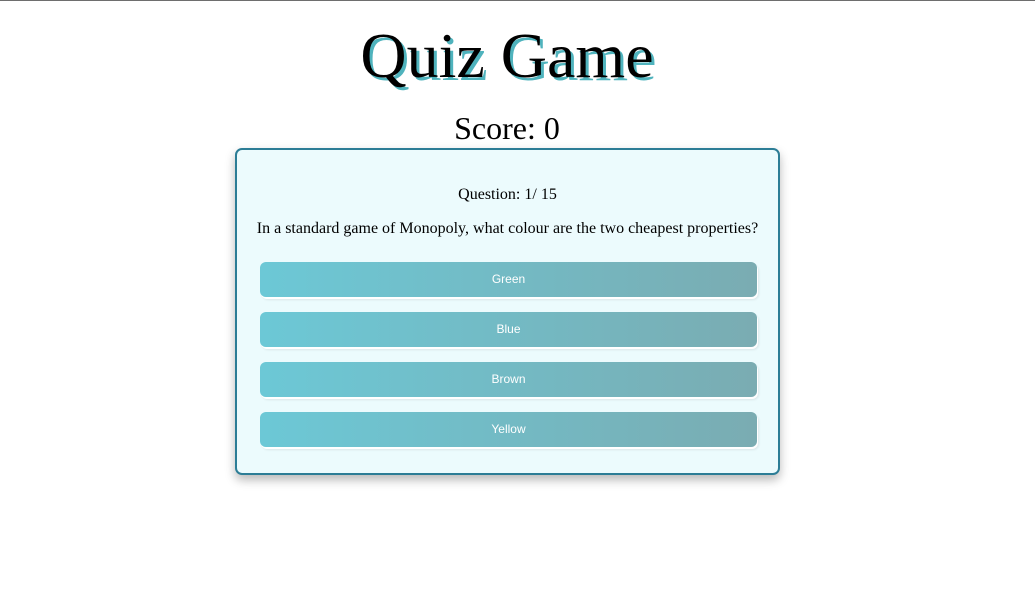 The image size is (1035, 605). Describe the element at coordinates (517, 0) in the screenshot. I see `top-divider` at that location.